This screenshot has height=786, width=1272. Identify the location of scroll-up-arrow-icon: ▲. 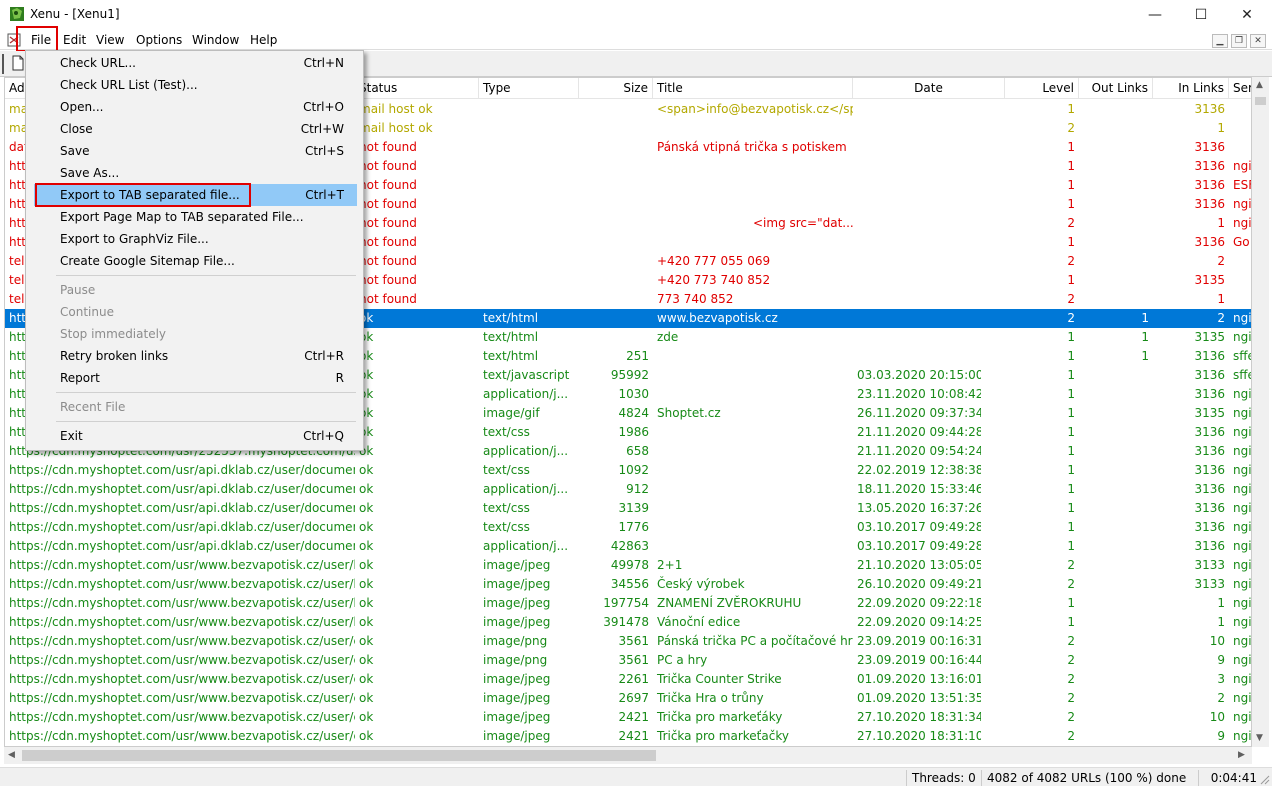
(1259, 85).